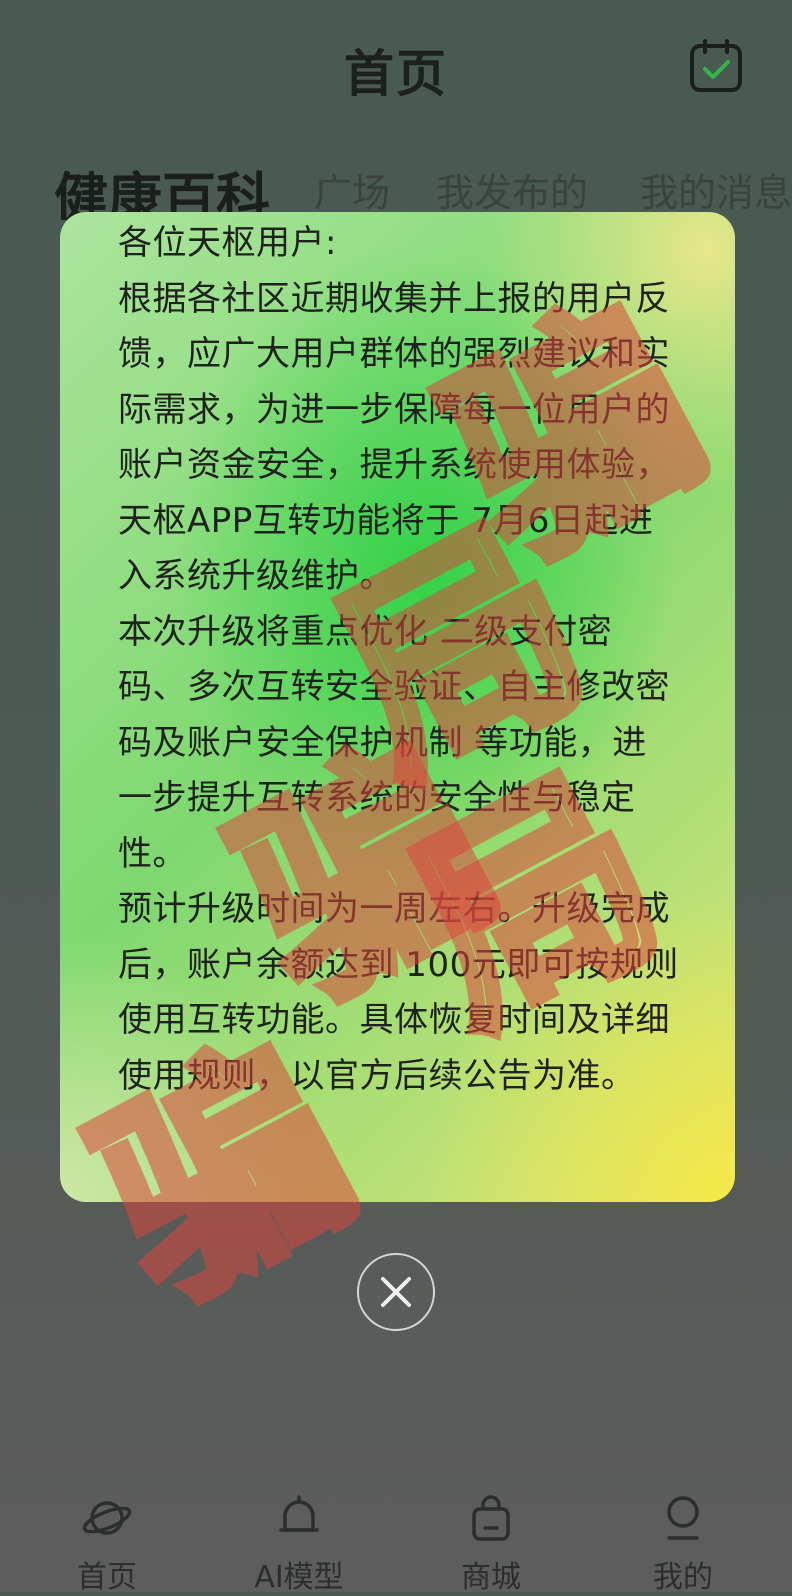  I want to click on user-icon, so click(683, 1518).